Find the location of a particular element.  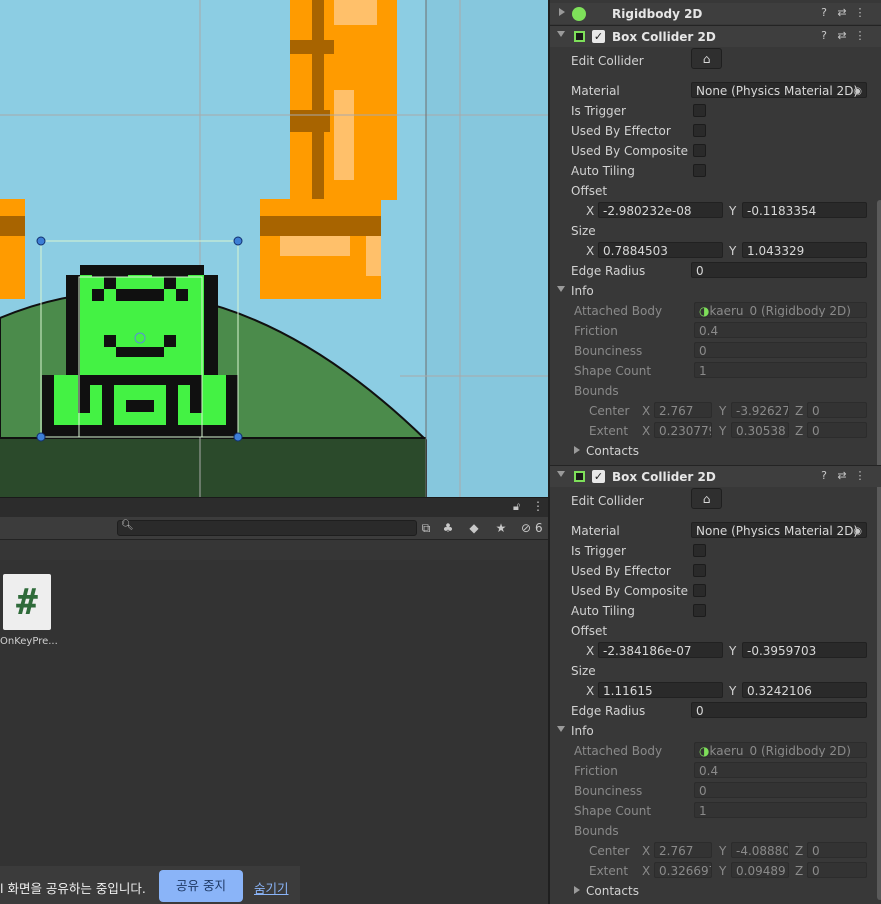

csharp-script-icon: # is located at coordinates (27, 602).